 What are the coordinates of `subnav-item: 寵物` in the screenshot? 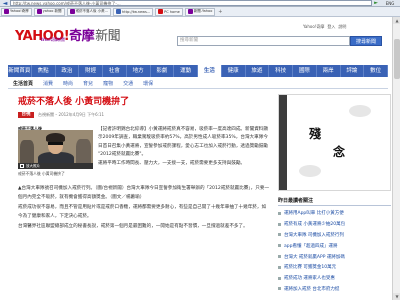 It's located at (108, 83).